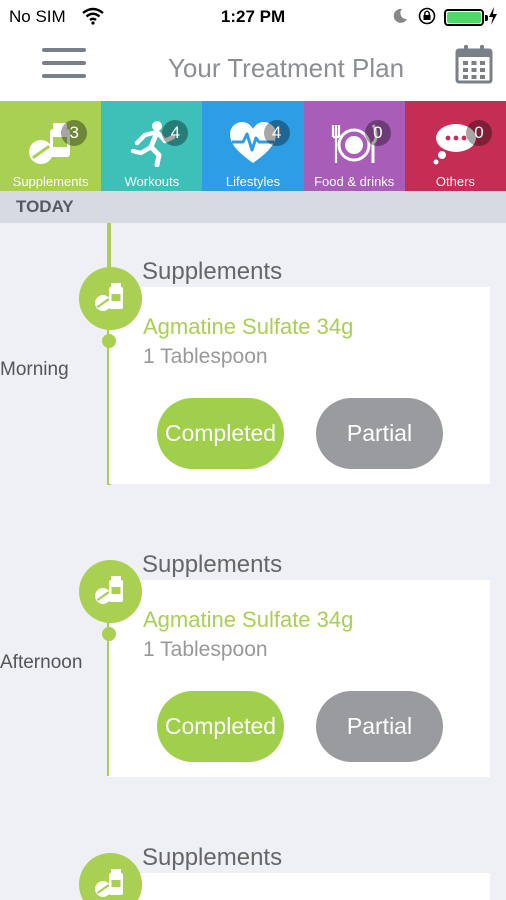  I want to click on moon-icon, so click(400, 15).